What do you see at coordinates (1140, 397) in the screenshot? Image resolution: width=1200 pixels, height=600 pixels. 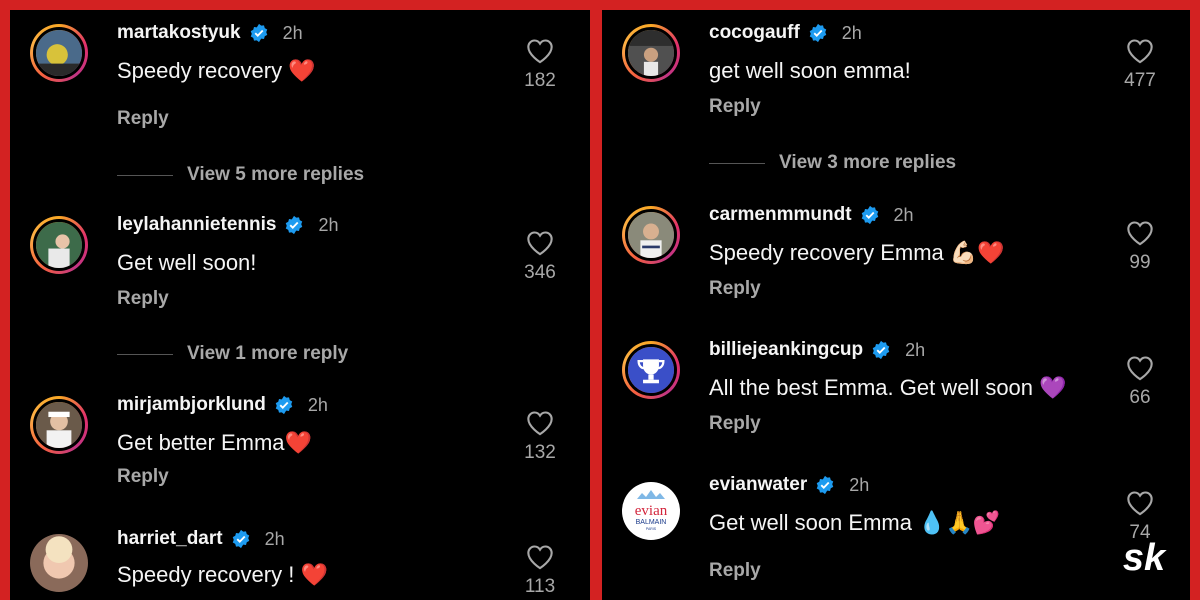 I see `like-count: 66` at bounding box center [1140, 397].